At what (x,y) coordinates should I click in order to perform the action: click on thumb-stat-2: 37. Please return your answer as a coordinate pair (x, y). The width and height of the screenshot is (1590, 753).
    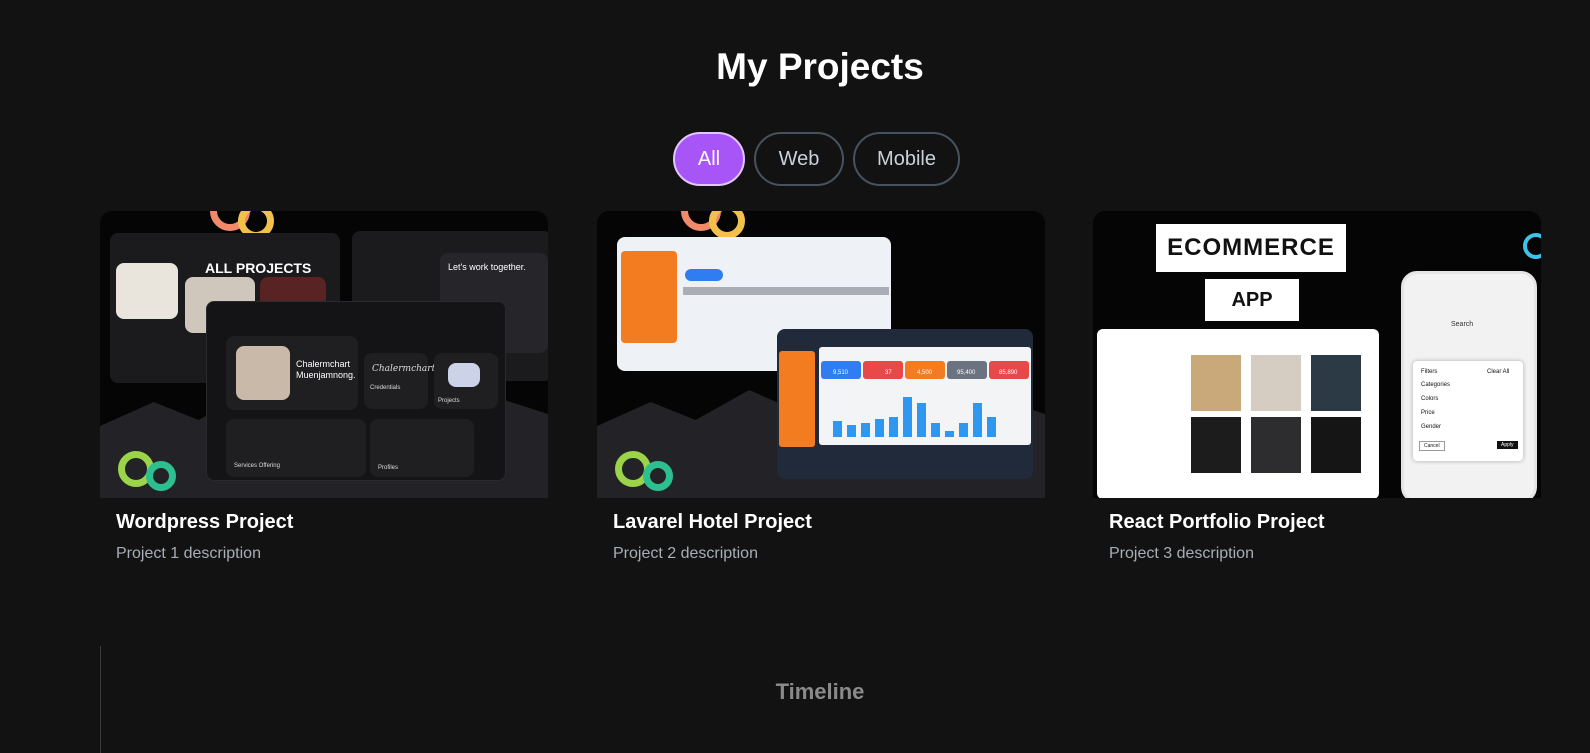
    Looking at the image, I should click on (888, 373).